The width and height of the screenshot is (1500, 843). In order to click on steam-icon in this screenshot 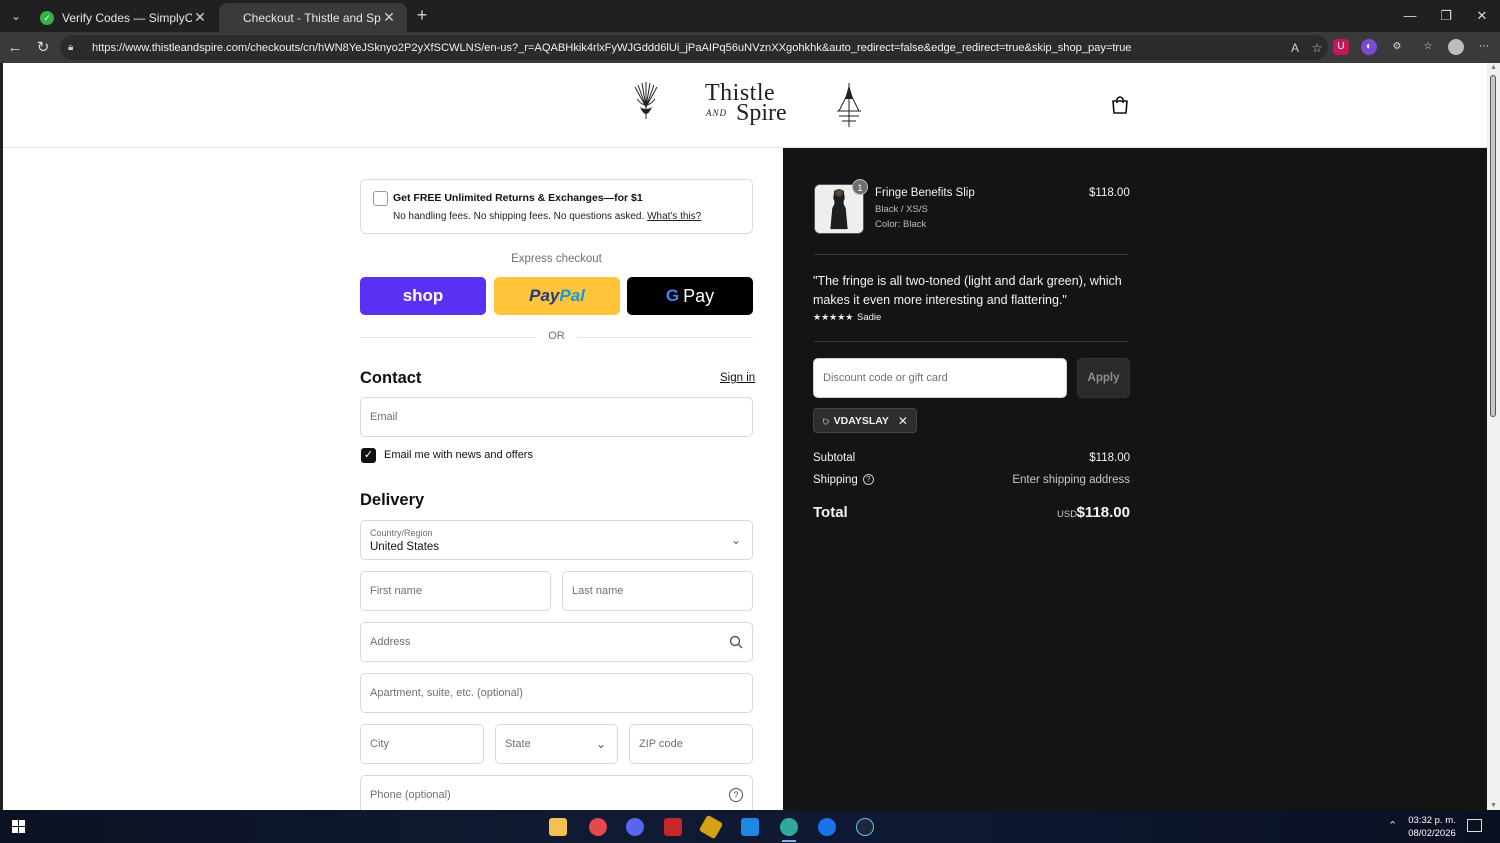, I will do `click(865, 827)`.